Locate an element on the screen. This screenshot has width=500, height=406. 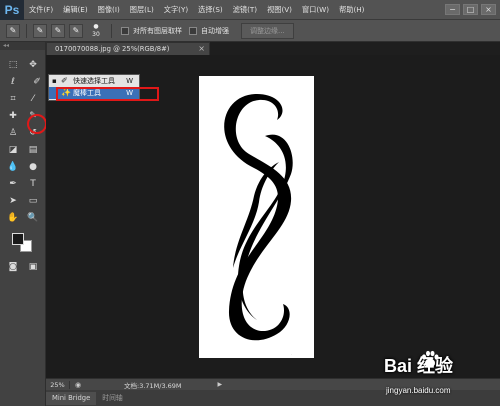
menu-type: 文字(Y) is located at coordinates (176, 10).